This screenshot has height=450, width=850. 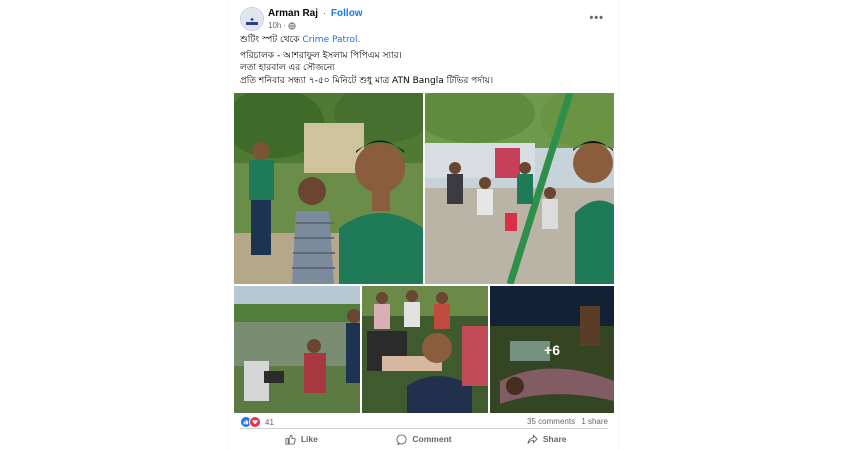 I want to click on thumbs-up-icon, so click(x=290, y=439).